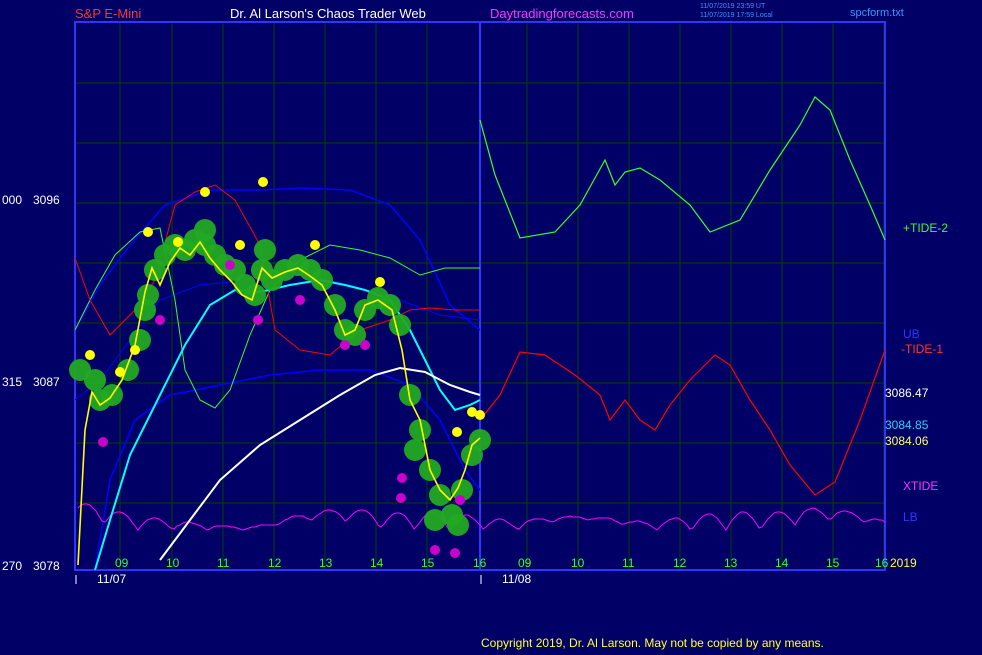 The width and height of the screenshot is (982, 655). I want to click on site-link: Daytradingforecasts.com, so click(562, 13).